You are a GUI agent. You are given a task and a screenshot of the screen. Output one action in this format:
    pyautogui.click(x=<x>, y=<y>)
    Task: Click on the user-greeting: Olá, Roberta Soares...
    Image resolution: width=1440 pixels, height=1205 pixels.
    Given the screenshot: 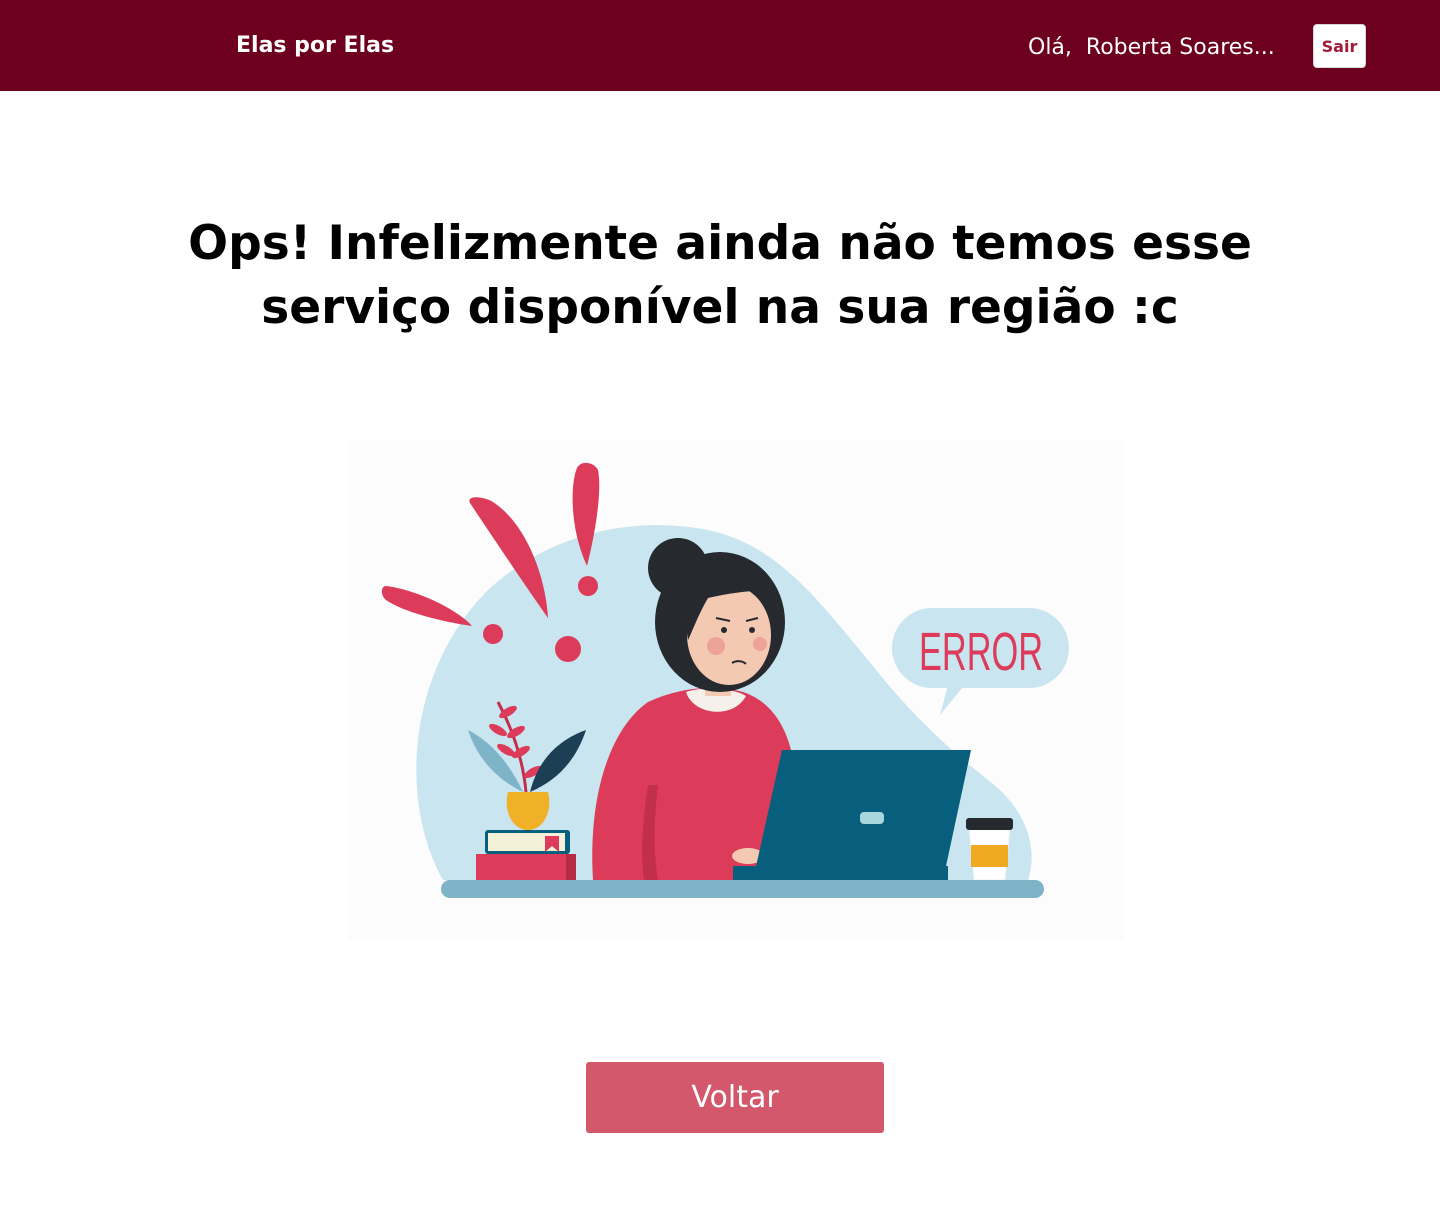 What is the action you would take?
    pyautogui.click(x=1151, y=47)
    